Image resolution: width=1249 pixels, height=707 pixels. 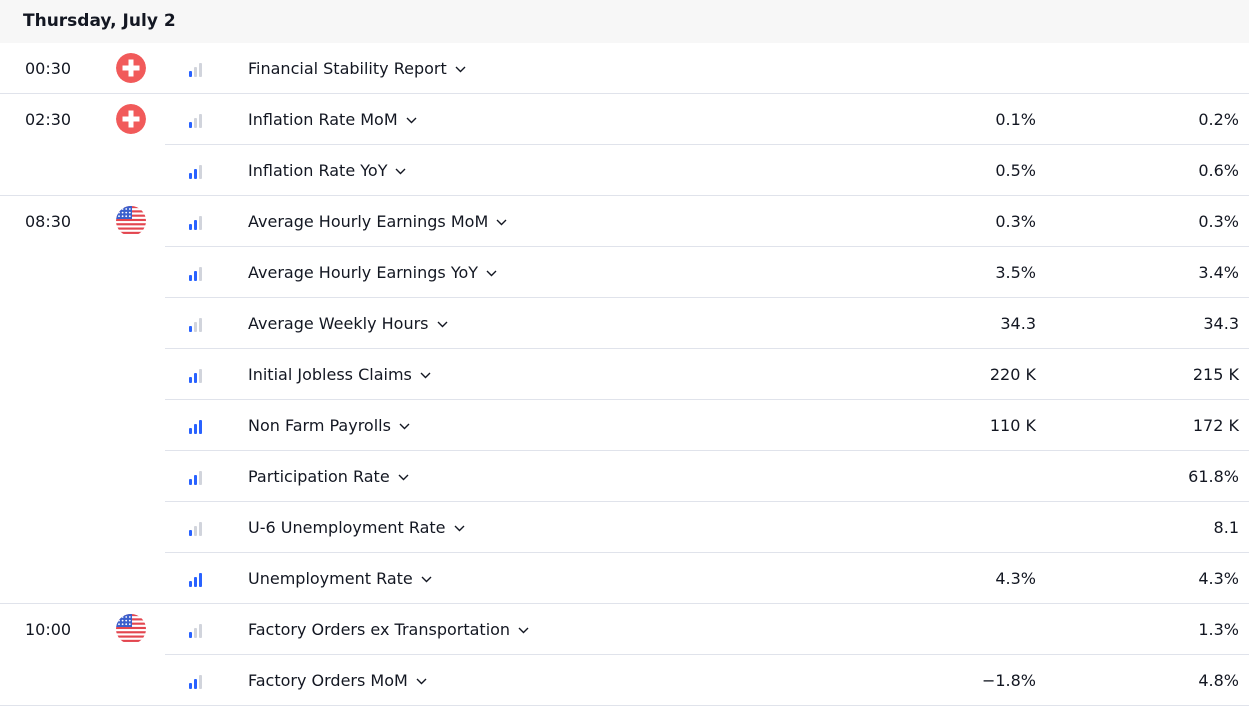 What do you see at coordinates (318, 170) in the screenshot?
I see `event-title-label: Inflation Rate YoY` at bounding box center [318, 170].